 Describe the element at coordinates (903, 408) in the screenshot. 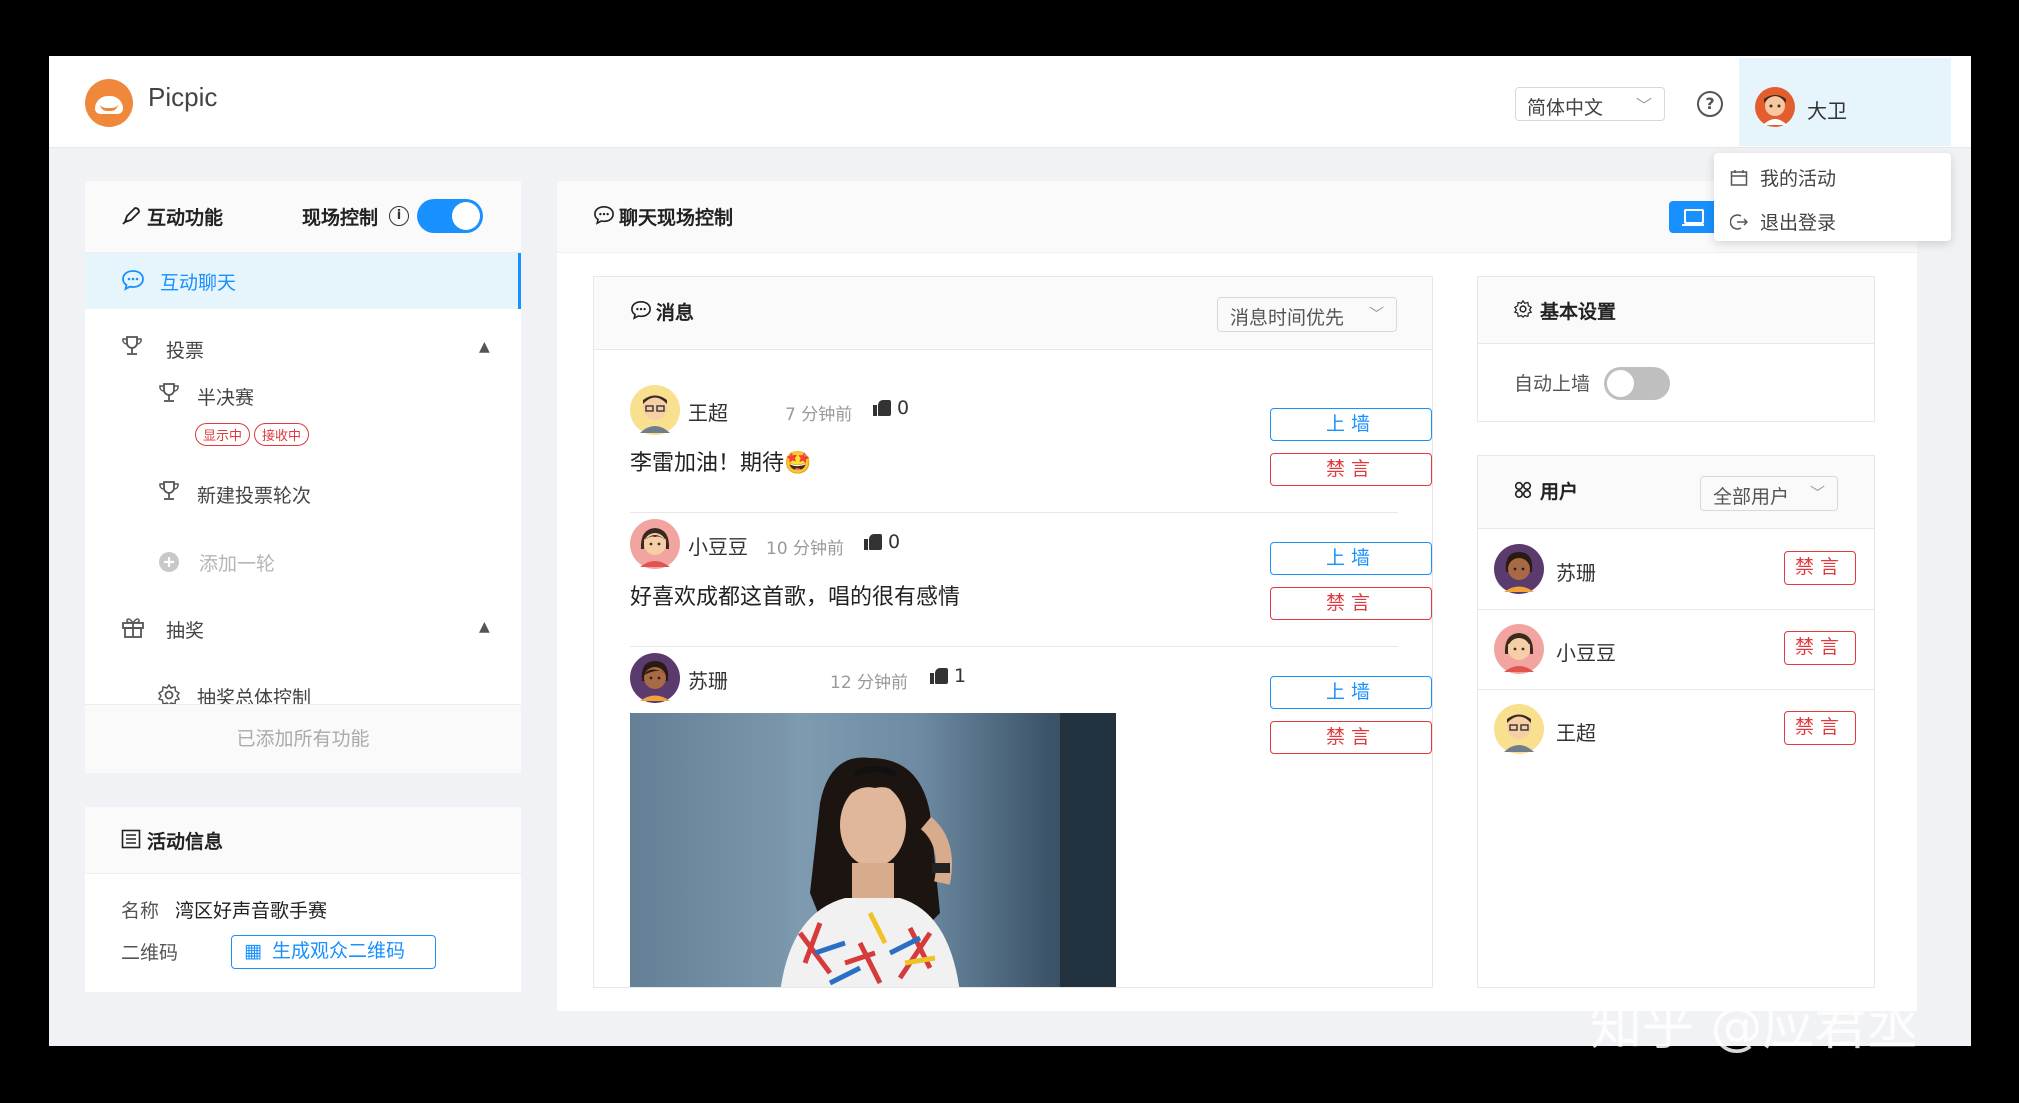

I see `like-count: 0` at that location.